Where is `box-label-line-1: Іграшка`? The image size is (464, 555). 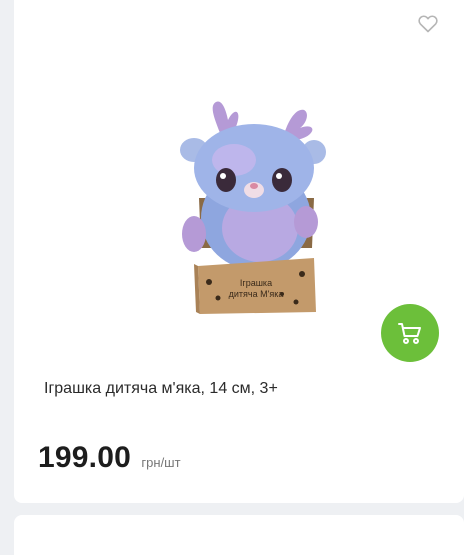
box-label-line-1: Іграшка is located at coordinates (256, 283).